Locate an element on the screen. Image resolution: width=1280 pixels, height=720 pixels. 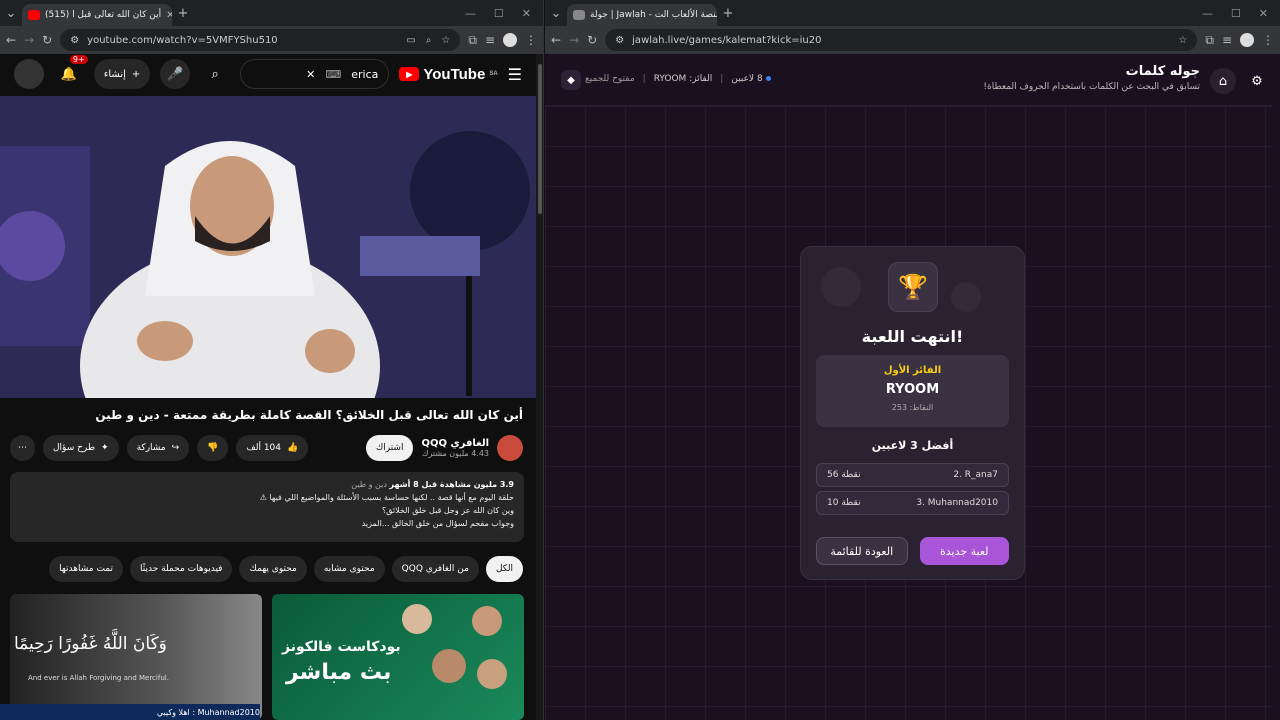
youtube-favicon-icon is located at coordinates (34, 15).